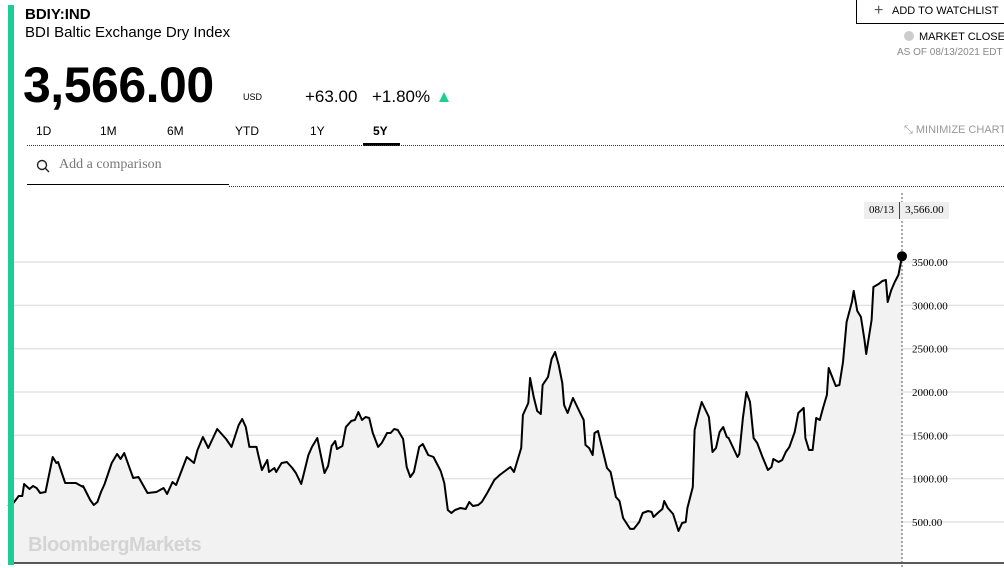 The width and height of the screenshot is (1004, 568). I want to click on search-icon, so click(43, 166).